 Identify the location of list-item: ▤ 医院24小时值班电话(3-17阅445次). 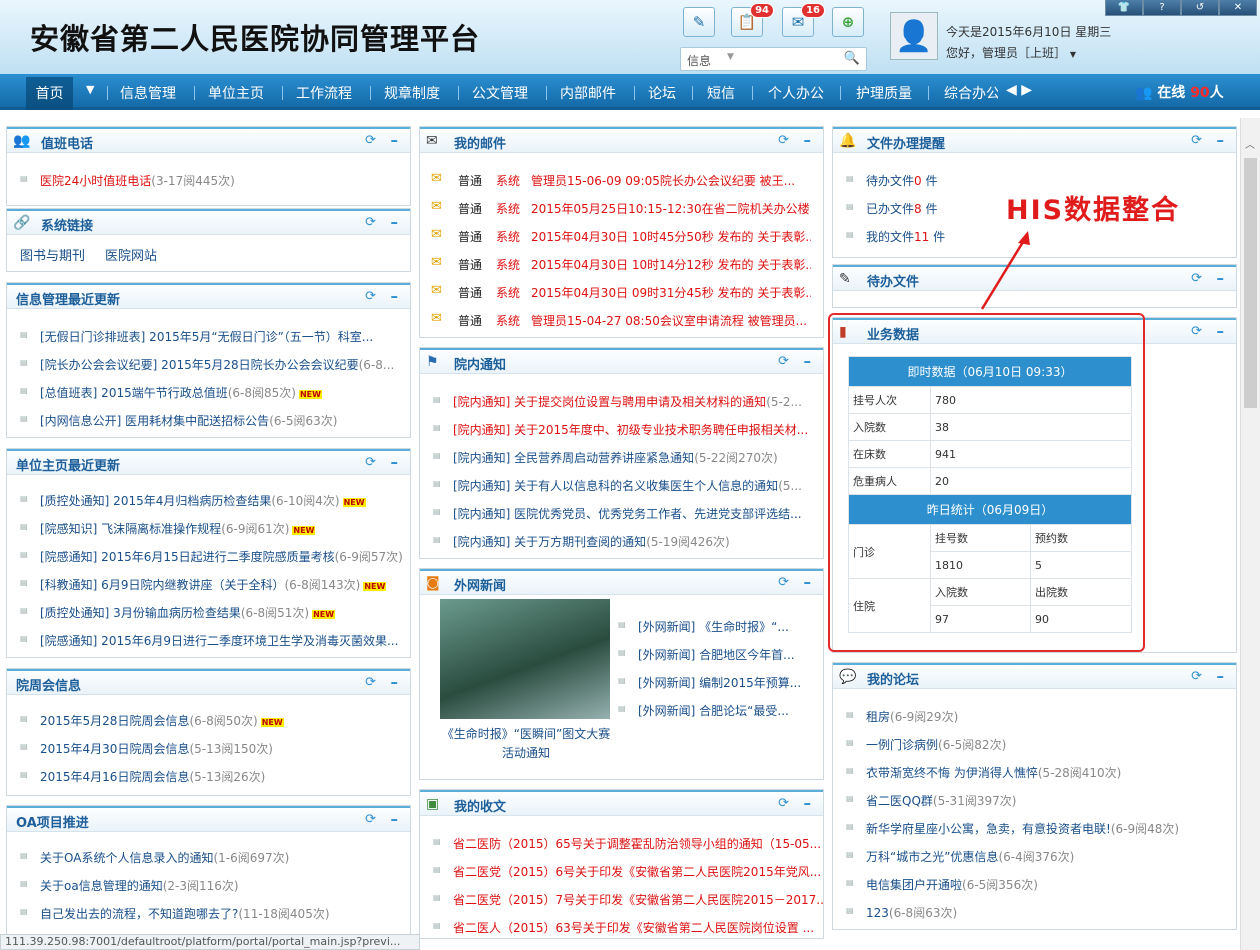
(208, 180).